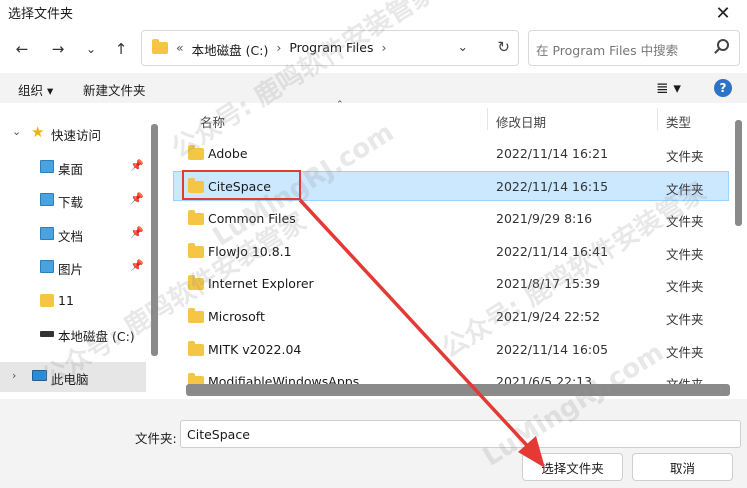 The width and height of the screenshot is (747, 488). I want to click on file-name: Microsoft, so click(236, 316).